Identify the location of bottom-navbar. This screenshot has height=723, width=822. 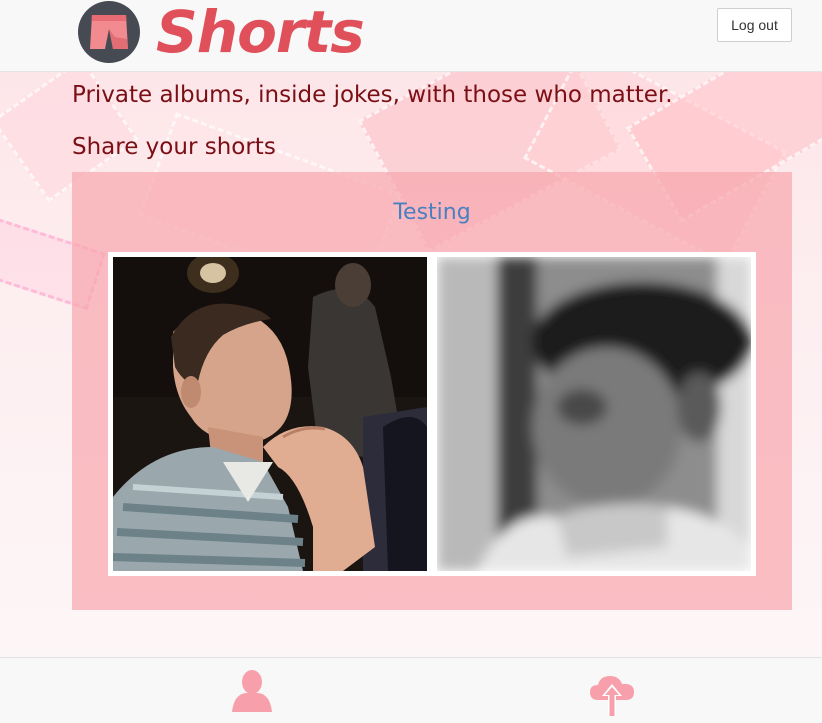
(411, 690).